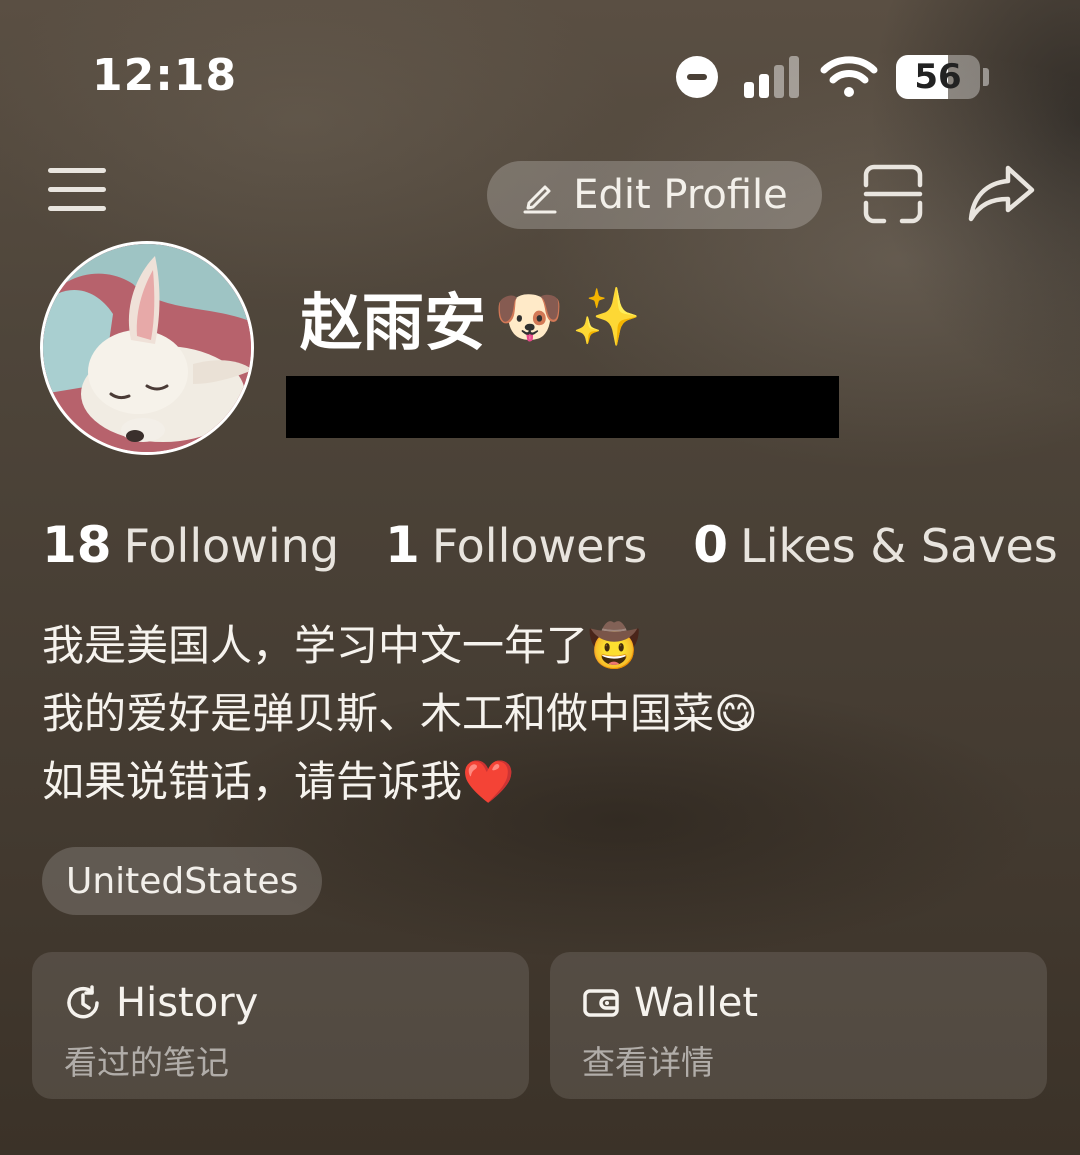 This screenshot has height=1155, width=1080. What do you see at coordinates (849, 76) in the screenshot?
I see `wifi-icon` at bounding box center [849, 76].